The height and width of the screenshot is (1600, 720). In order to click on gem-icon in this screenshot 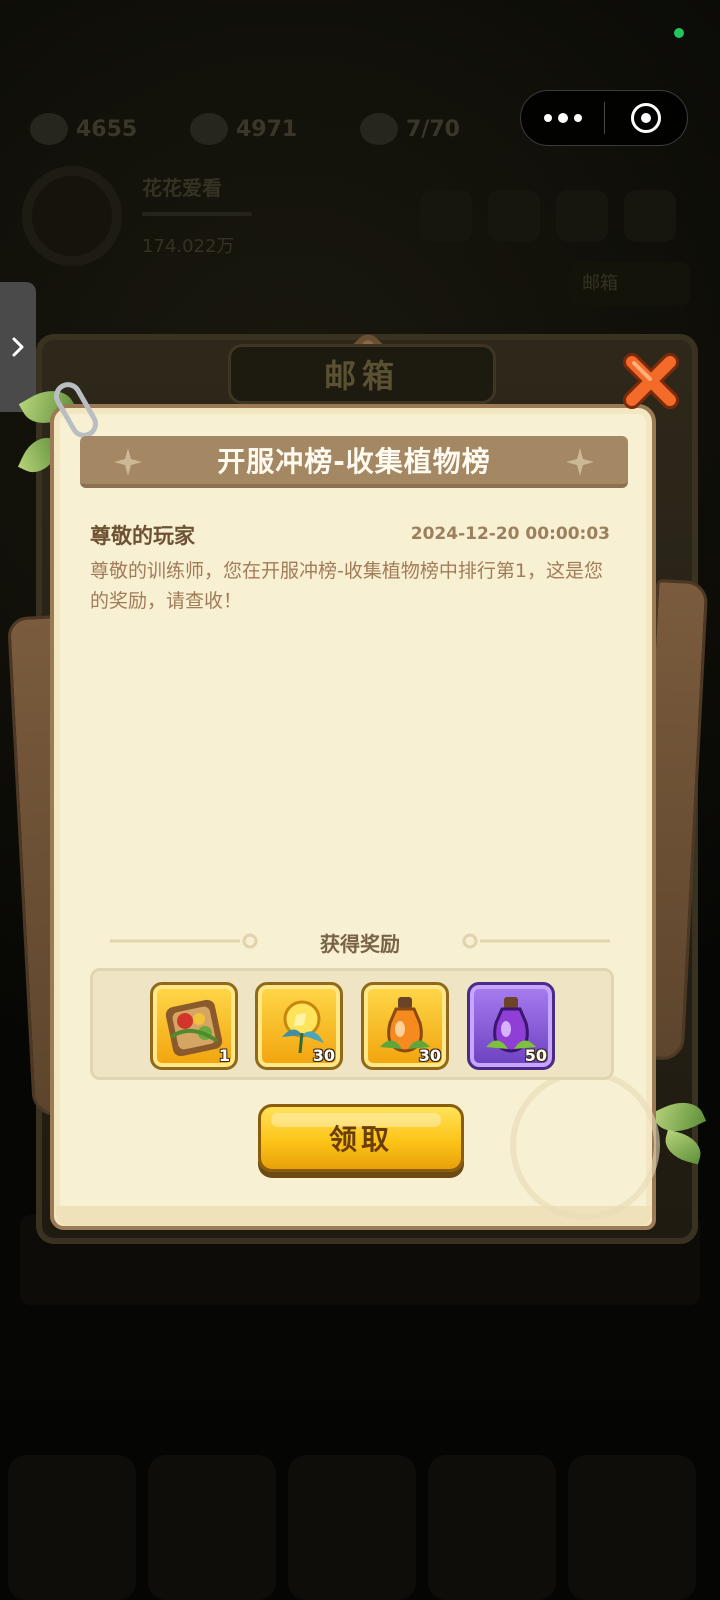, I will do `click(209, 129)`.